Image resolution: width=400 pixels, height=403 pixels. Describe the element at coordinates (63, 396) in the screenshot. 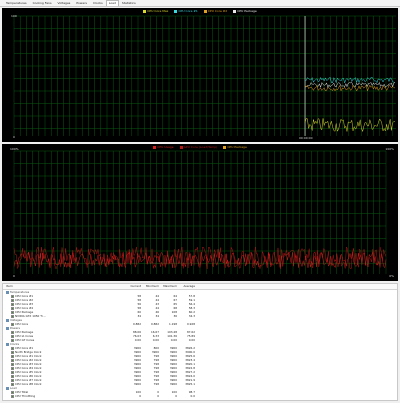

I see `sensor-name-cell: CPU Throttling` at that location.